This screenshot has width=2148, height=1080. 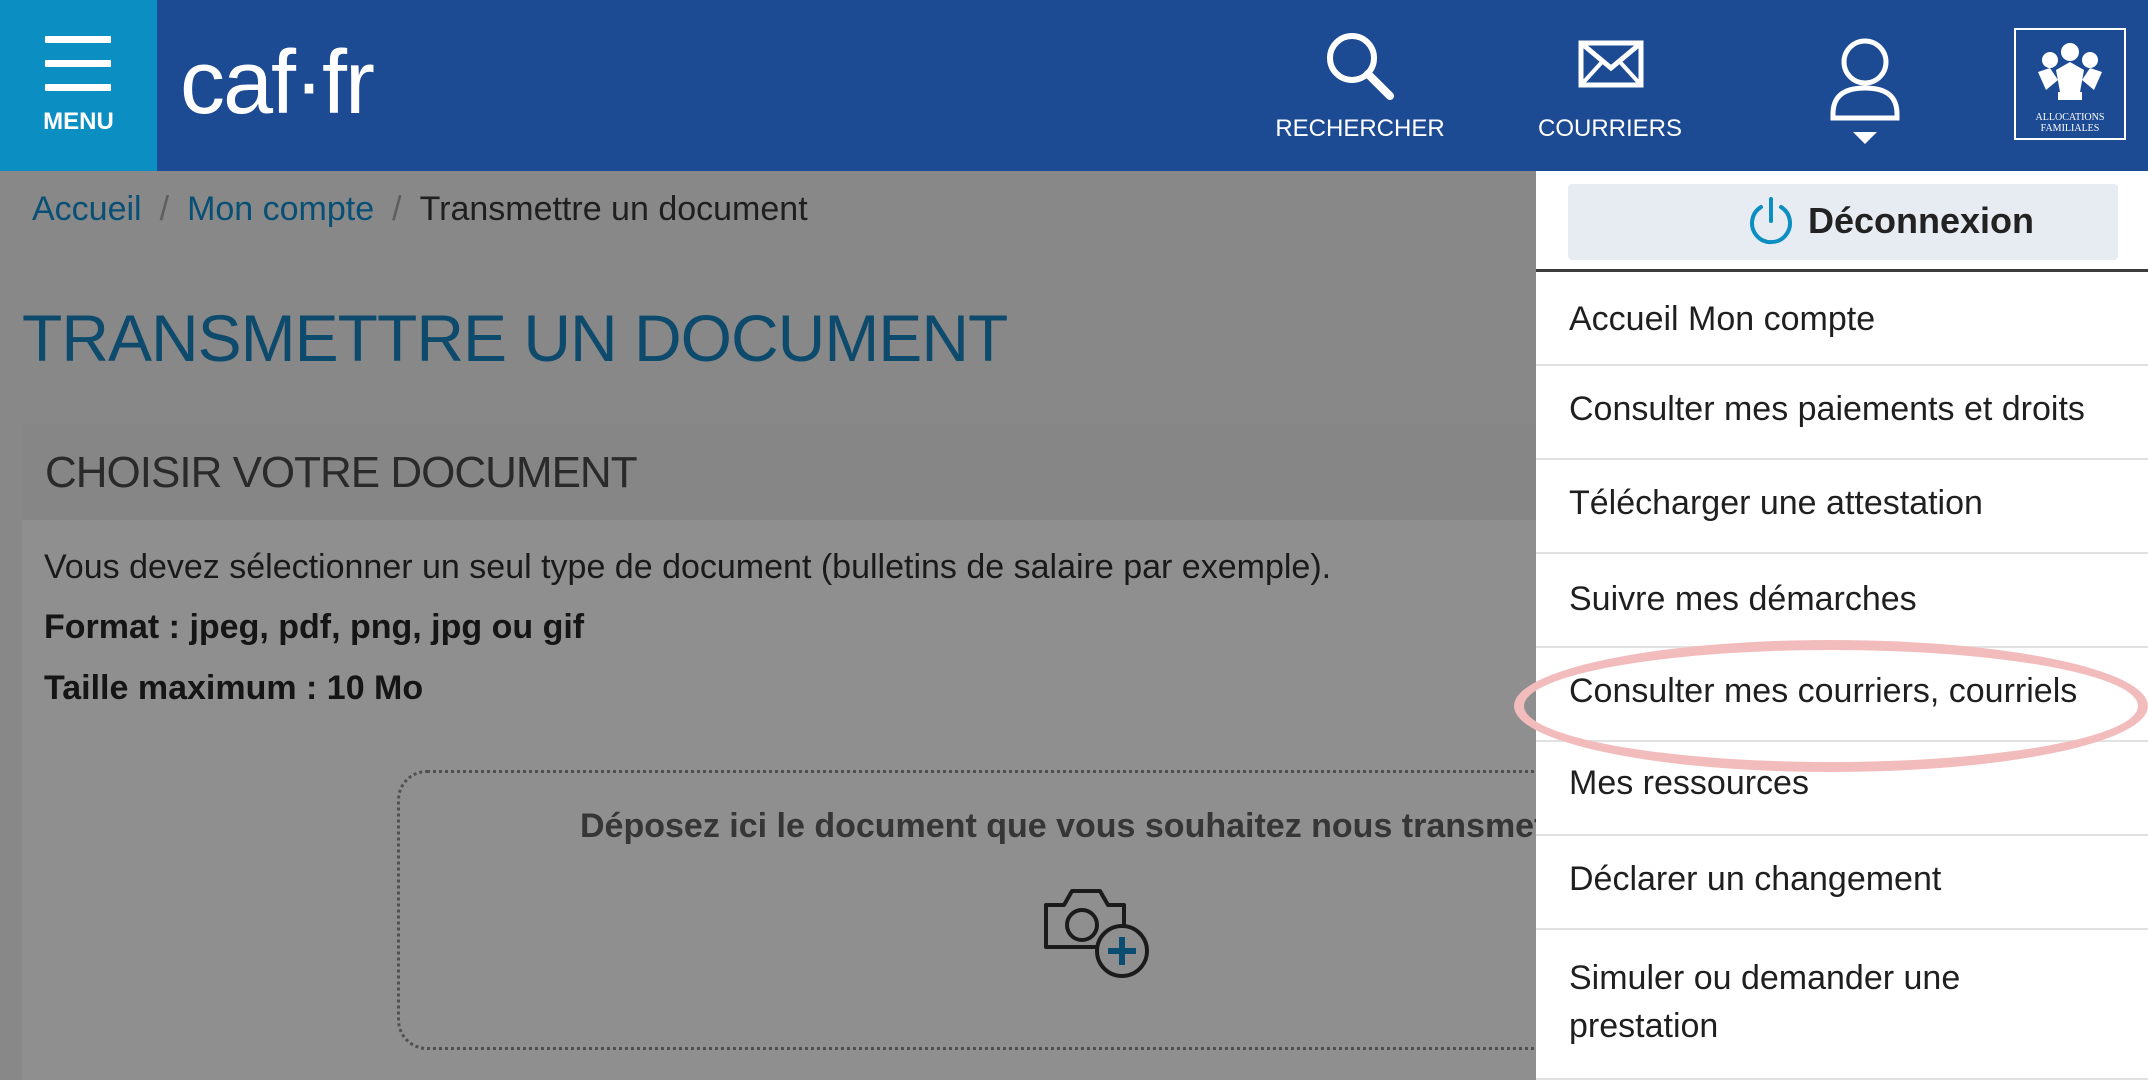 I want to click on menu-label: MENU, so click(x=78, y=121).